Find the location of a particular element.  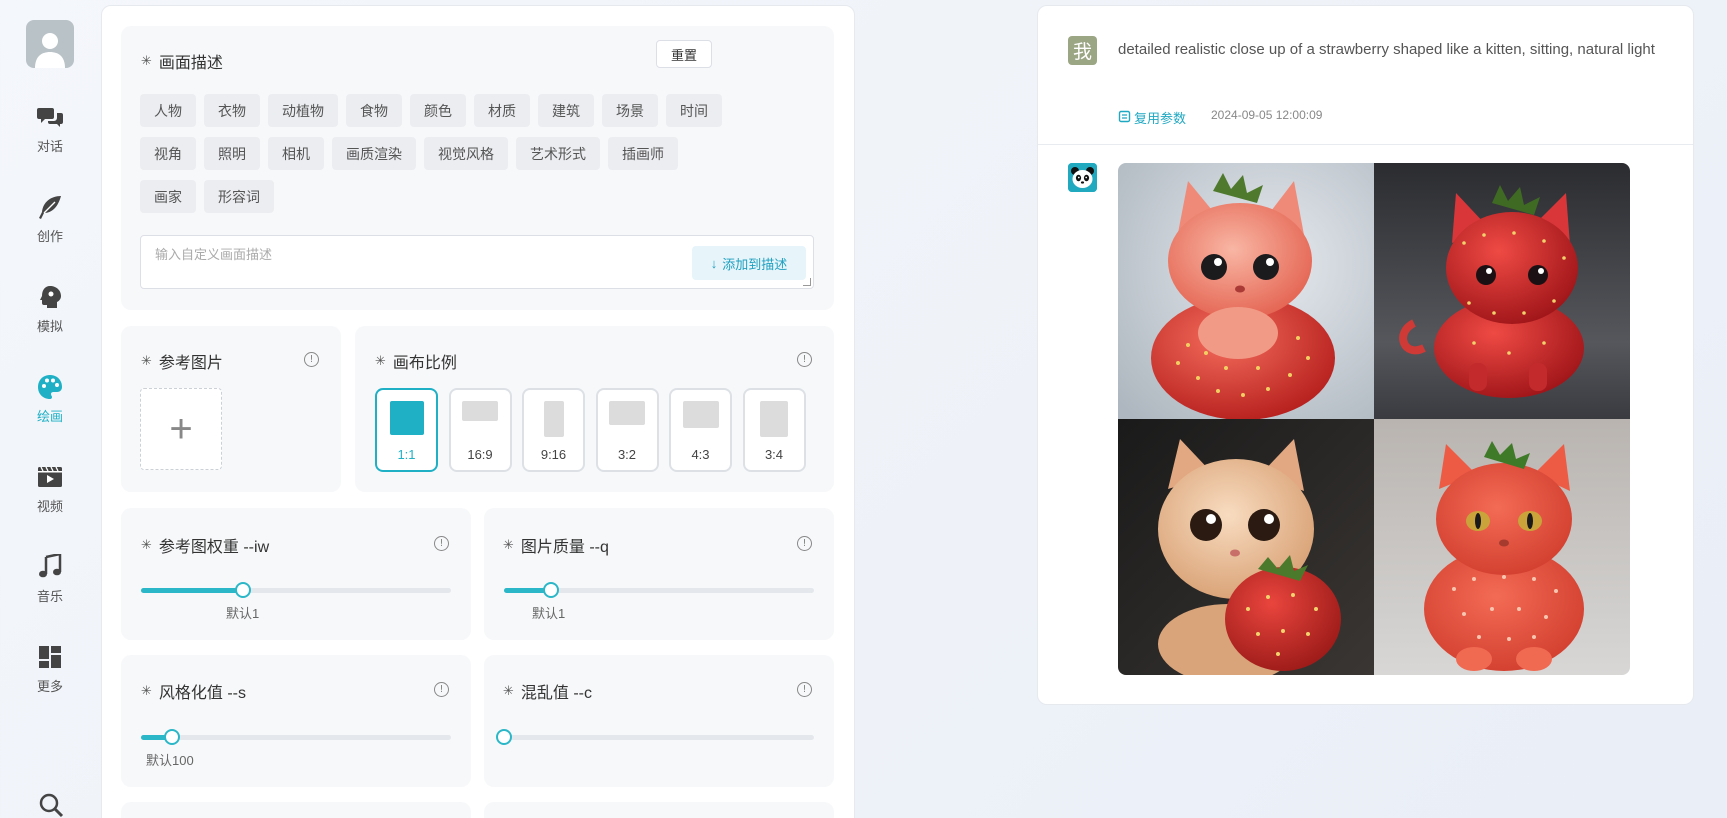

chaos-title: ✳ 混乱值 --c is located at coordinates (547, 691).